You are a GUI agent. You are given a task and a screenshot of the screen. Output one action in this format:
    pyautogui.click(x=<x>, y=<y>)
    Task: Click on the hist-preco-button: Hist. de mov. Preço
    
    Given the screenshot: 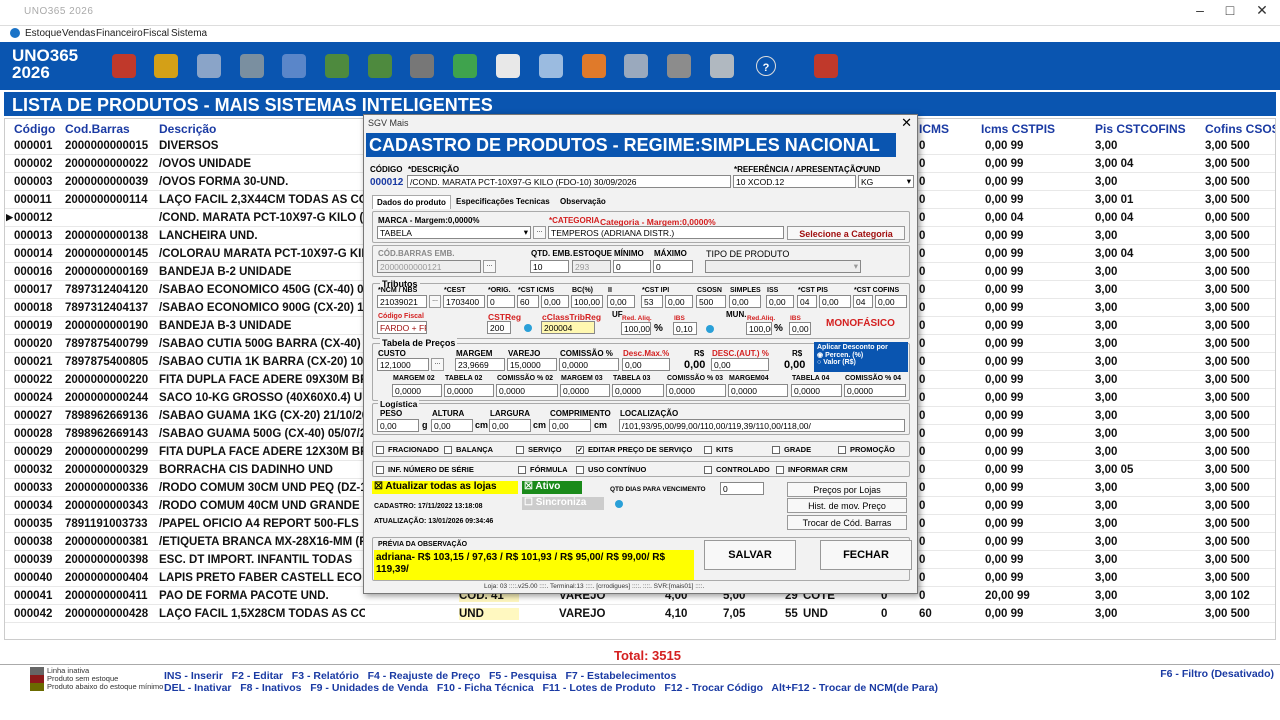 What is the action you would take?
    pyautogui.click(x=847, y=505)
    